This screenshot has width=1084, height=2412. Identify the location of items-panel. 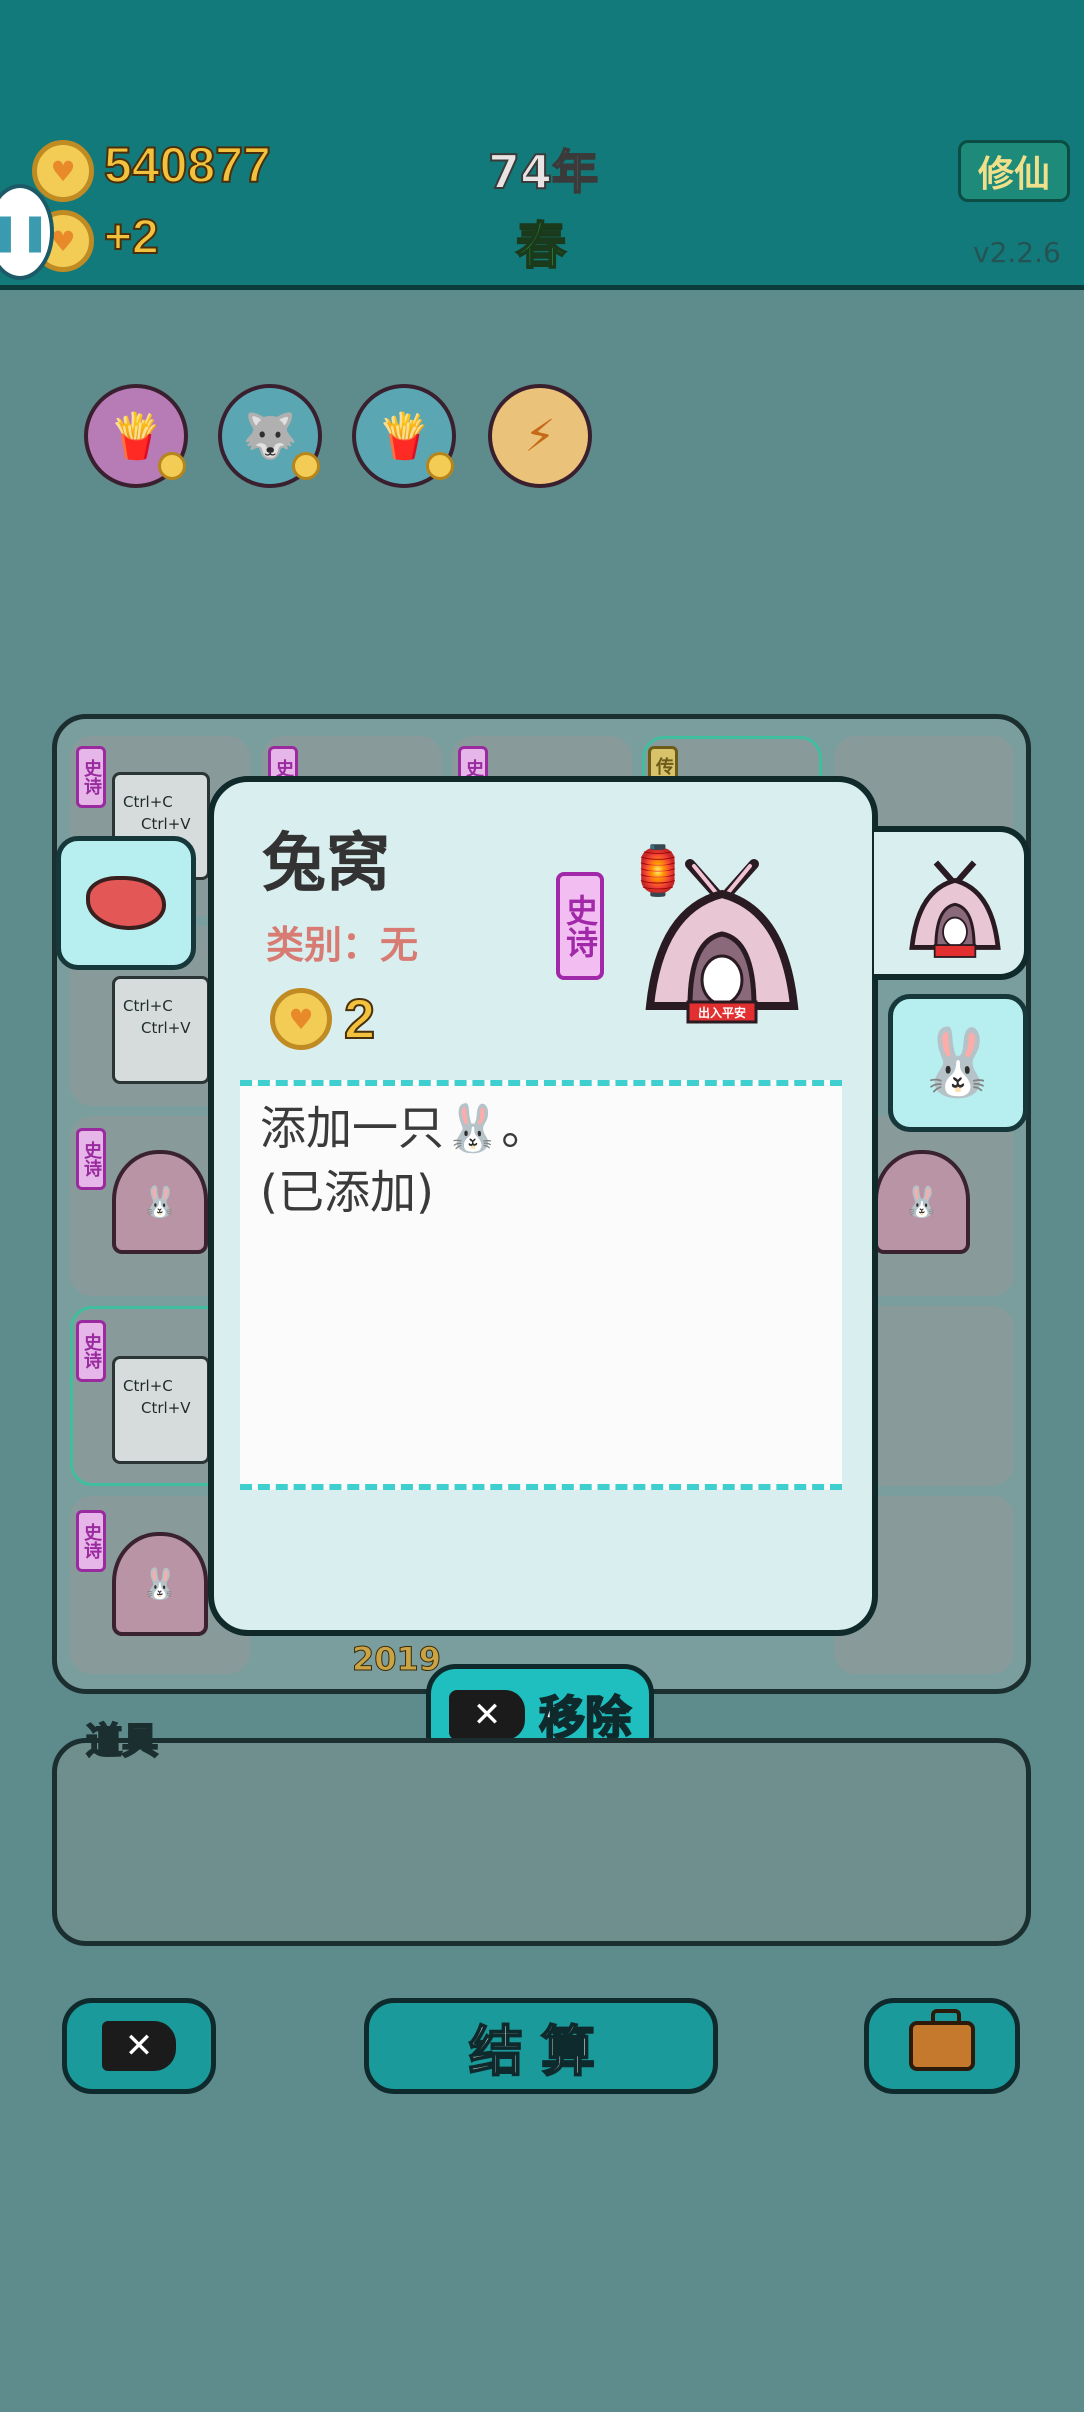
(541, 1842).